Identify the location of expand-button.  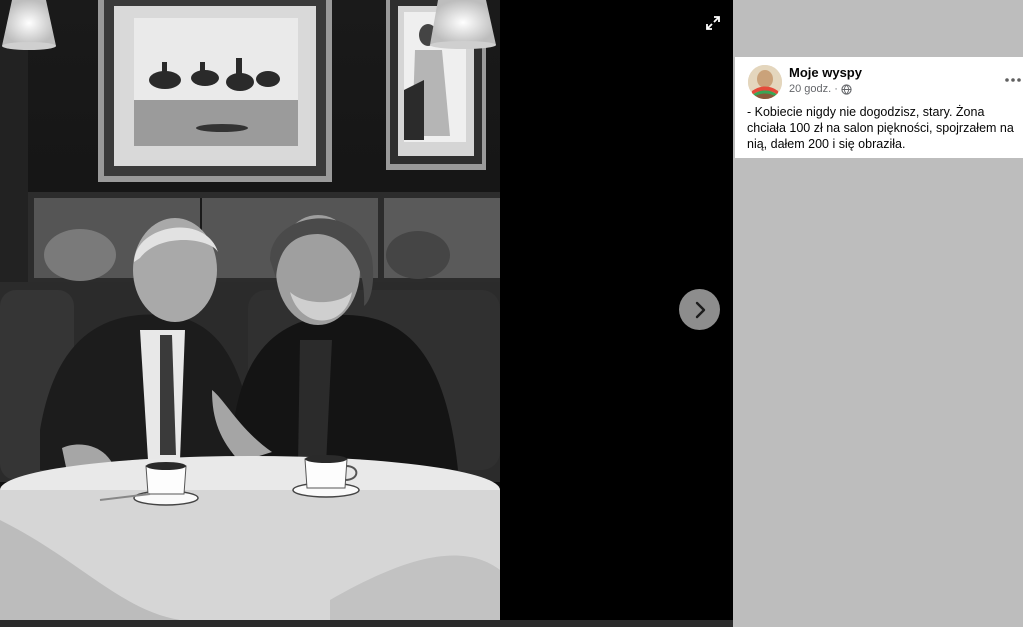
(713, 23).